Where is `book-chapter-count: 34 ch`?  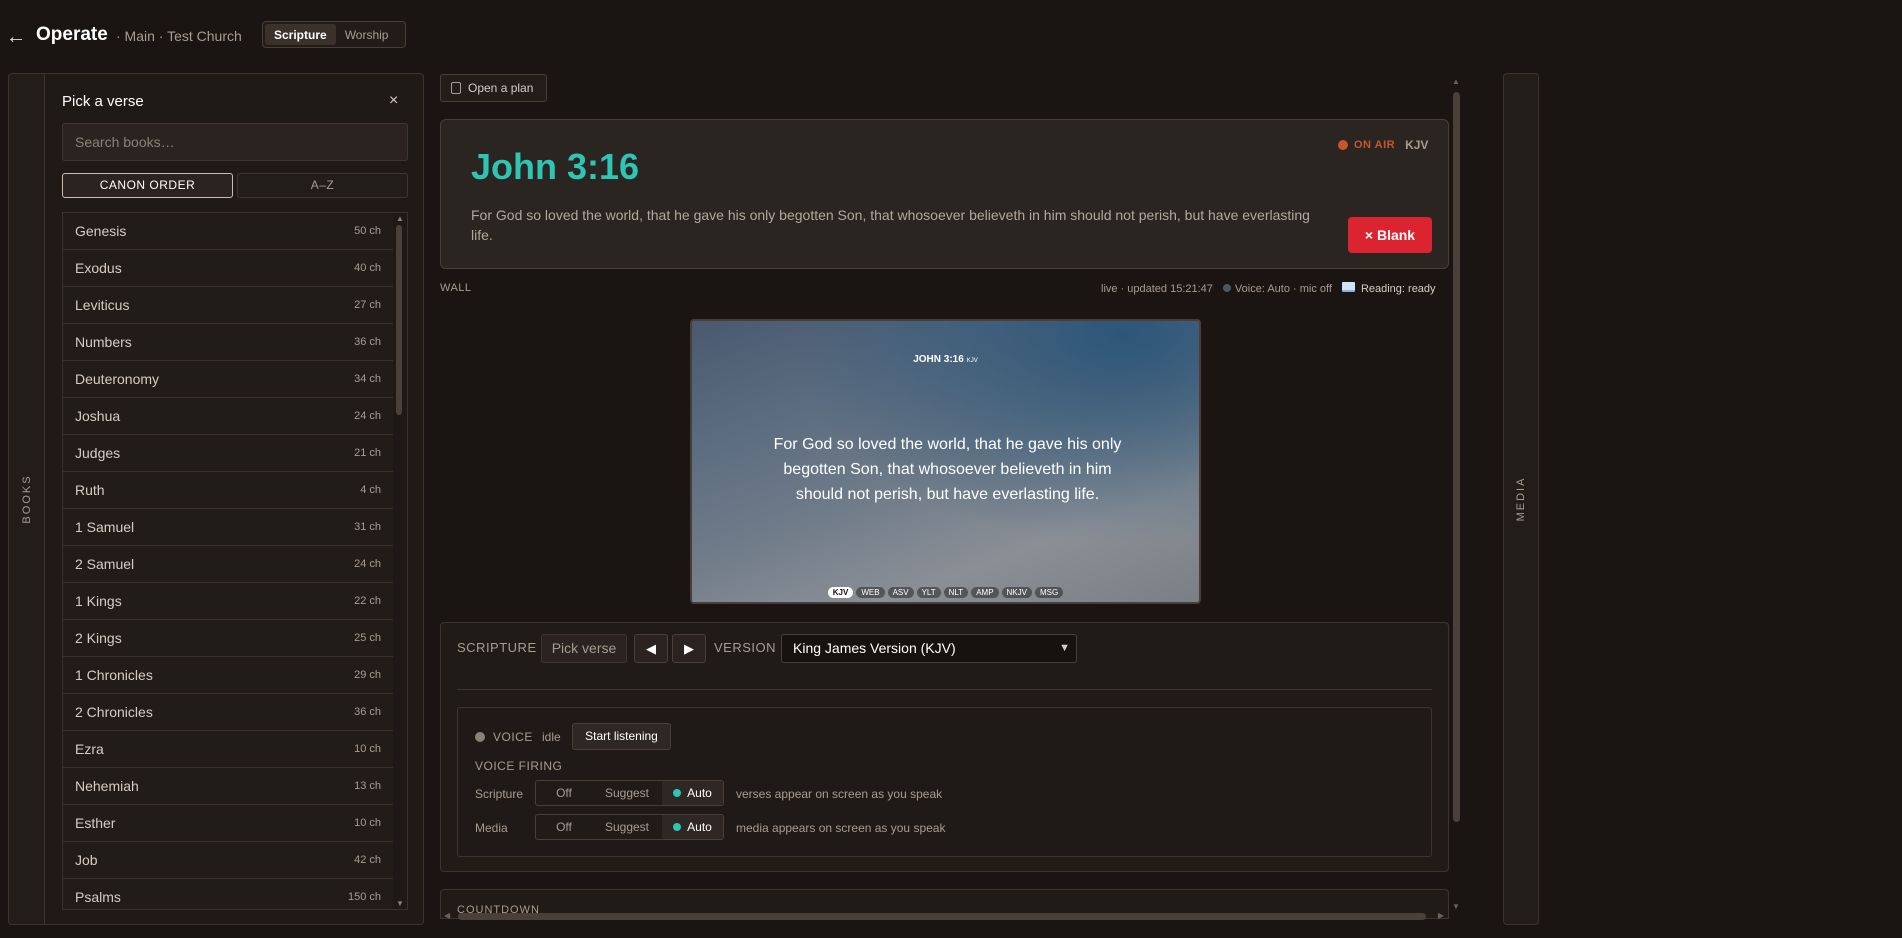 book-chapter-count: 34 ch is located at coordinates (367, 379).